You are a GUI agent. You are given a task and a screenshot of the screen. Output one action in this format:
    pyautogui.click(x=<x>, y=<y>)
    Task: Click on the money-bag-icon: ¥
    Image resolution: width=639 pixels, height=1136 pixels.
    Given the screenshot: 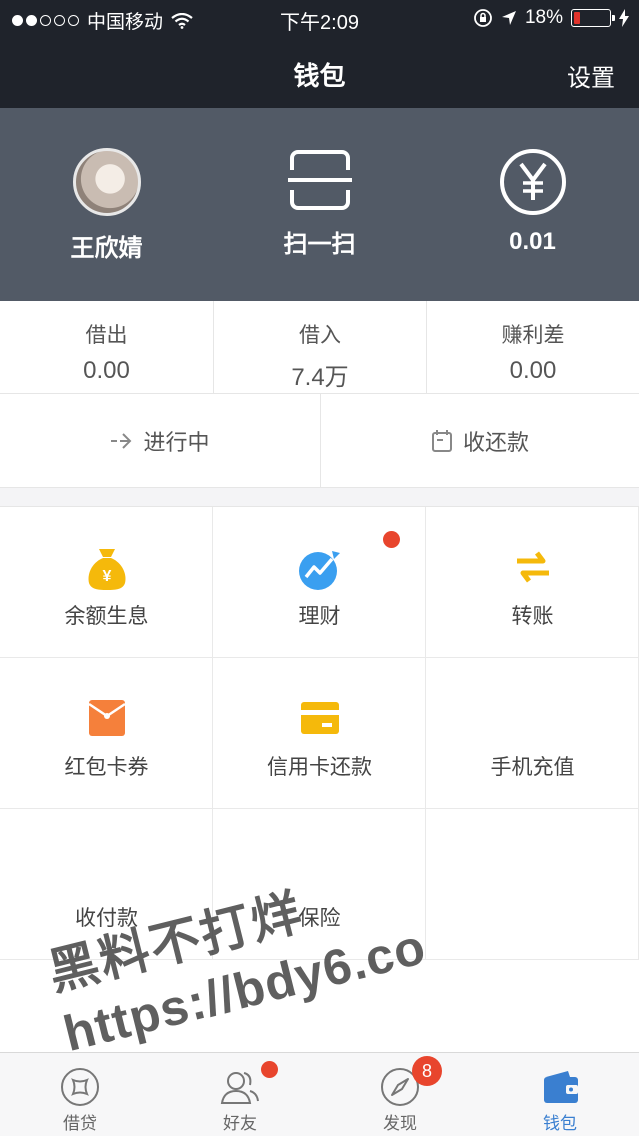 What is the action you would take?
    pyautogui.click(x=106, y=569)
    